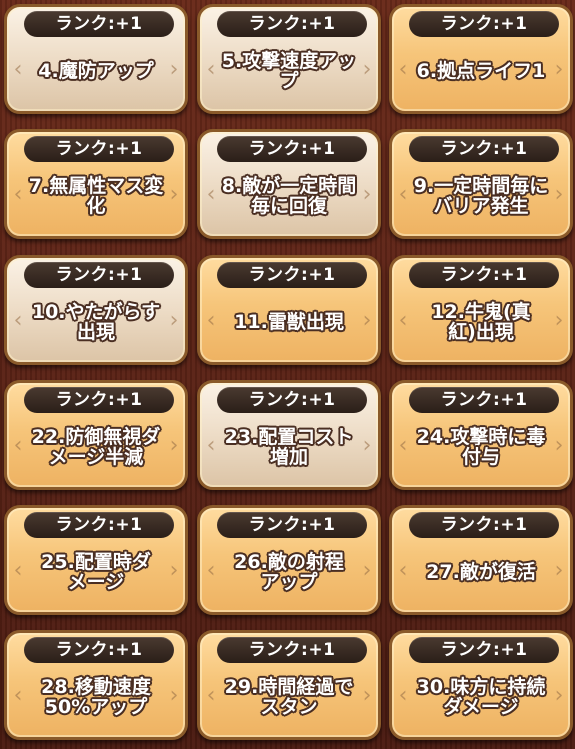 This screenshot has width=575, height=749. I want to click on debuff-card-5: ランク:+1 ‹ › 8.敵が一定時間 毎に回復, so click(289, 184).